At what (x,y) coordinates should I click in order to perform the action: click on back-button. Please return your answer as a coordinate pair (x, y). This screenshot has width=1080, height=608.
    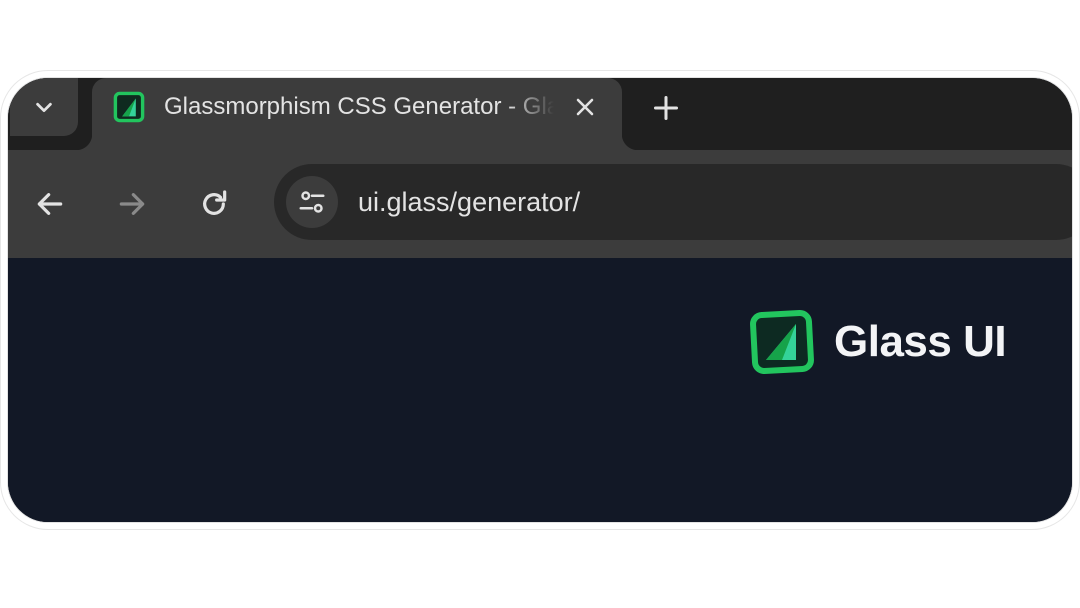
    Looking at the image, I should click on (50, 204).